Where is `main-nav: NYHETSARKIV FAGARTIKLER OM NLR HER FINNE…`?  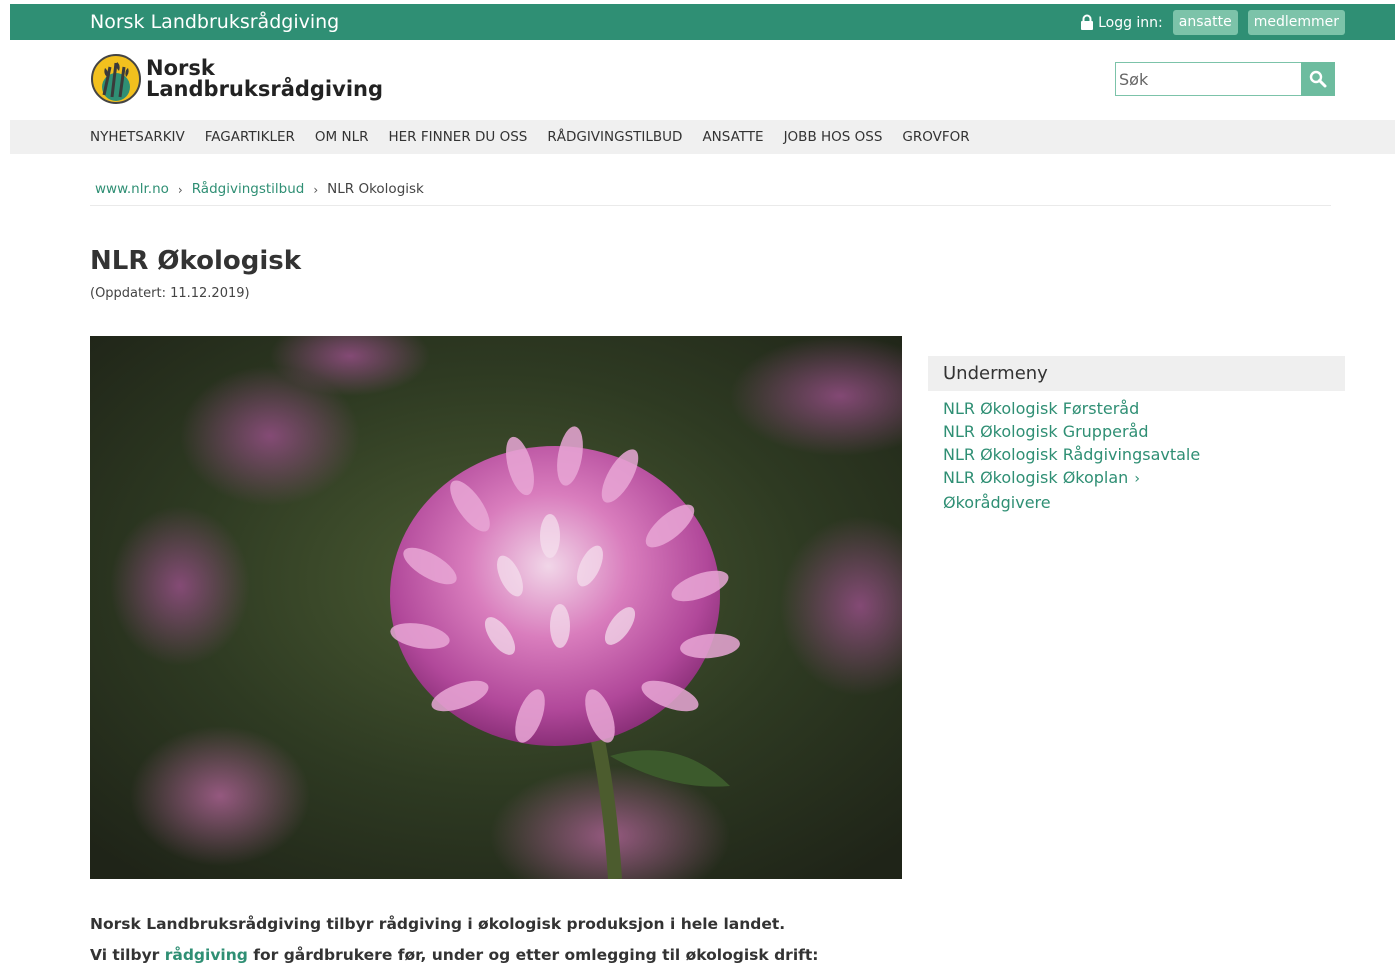
main-nav: NYHETSARKIV FAGARTIKLER OM NLR HER FINNE… is located at coordinates (702, 137).